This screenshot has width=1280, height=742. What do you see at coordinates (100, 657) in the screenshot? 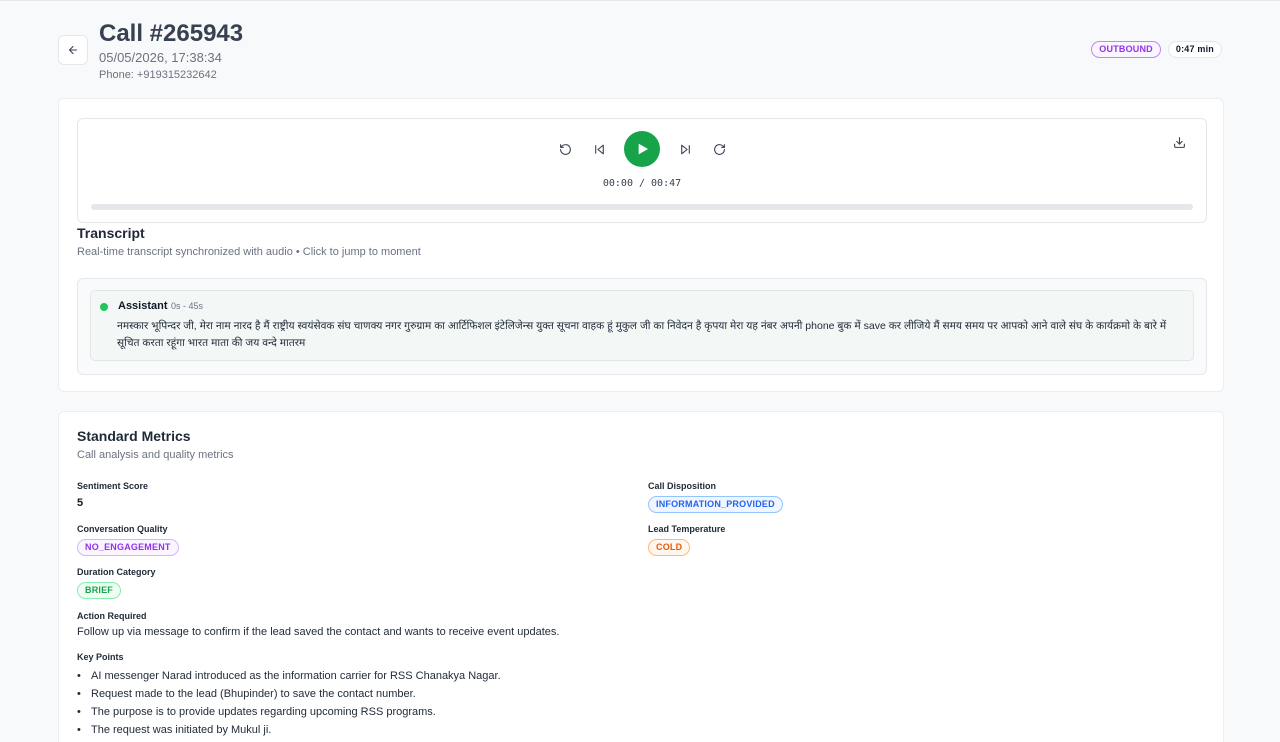
I see `key-points-label: Key Points` at bounding box center [100, 657].